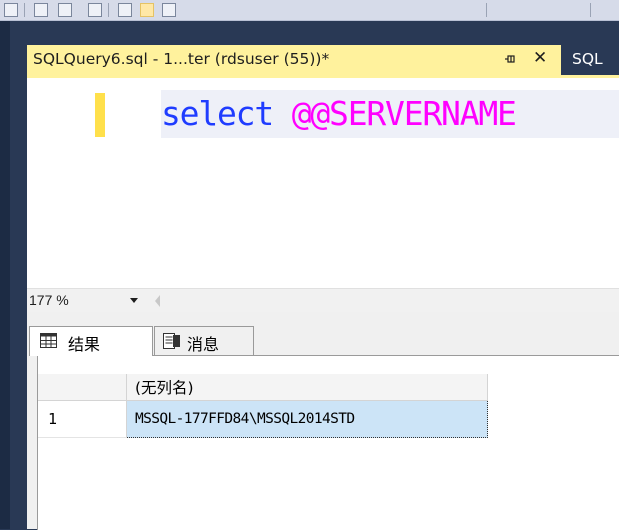 The image size is (619, 530). I want to click on tab-title: SQLQuery6.sql - 1...ter (rdsuser (55))*, so click(181, 59).